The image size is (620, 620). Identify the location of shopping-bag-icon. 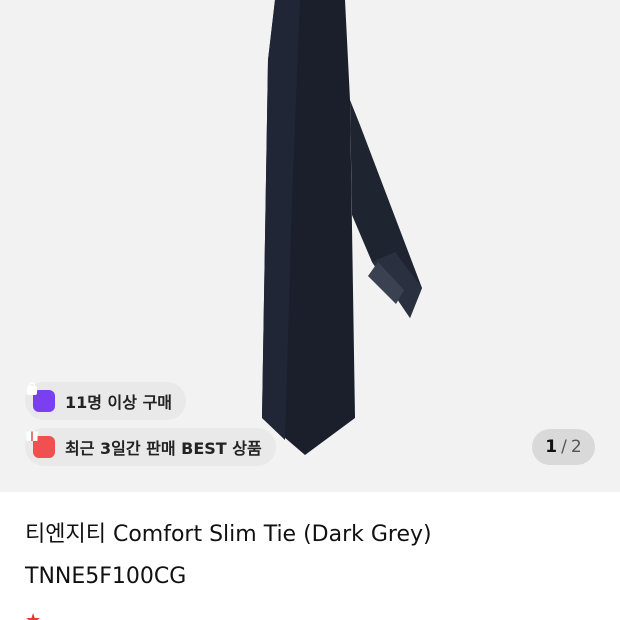
(41, 397).